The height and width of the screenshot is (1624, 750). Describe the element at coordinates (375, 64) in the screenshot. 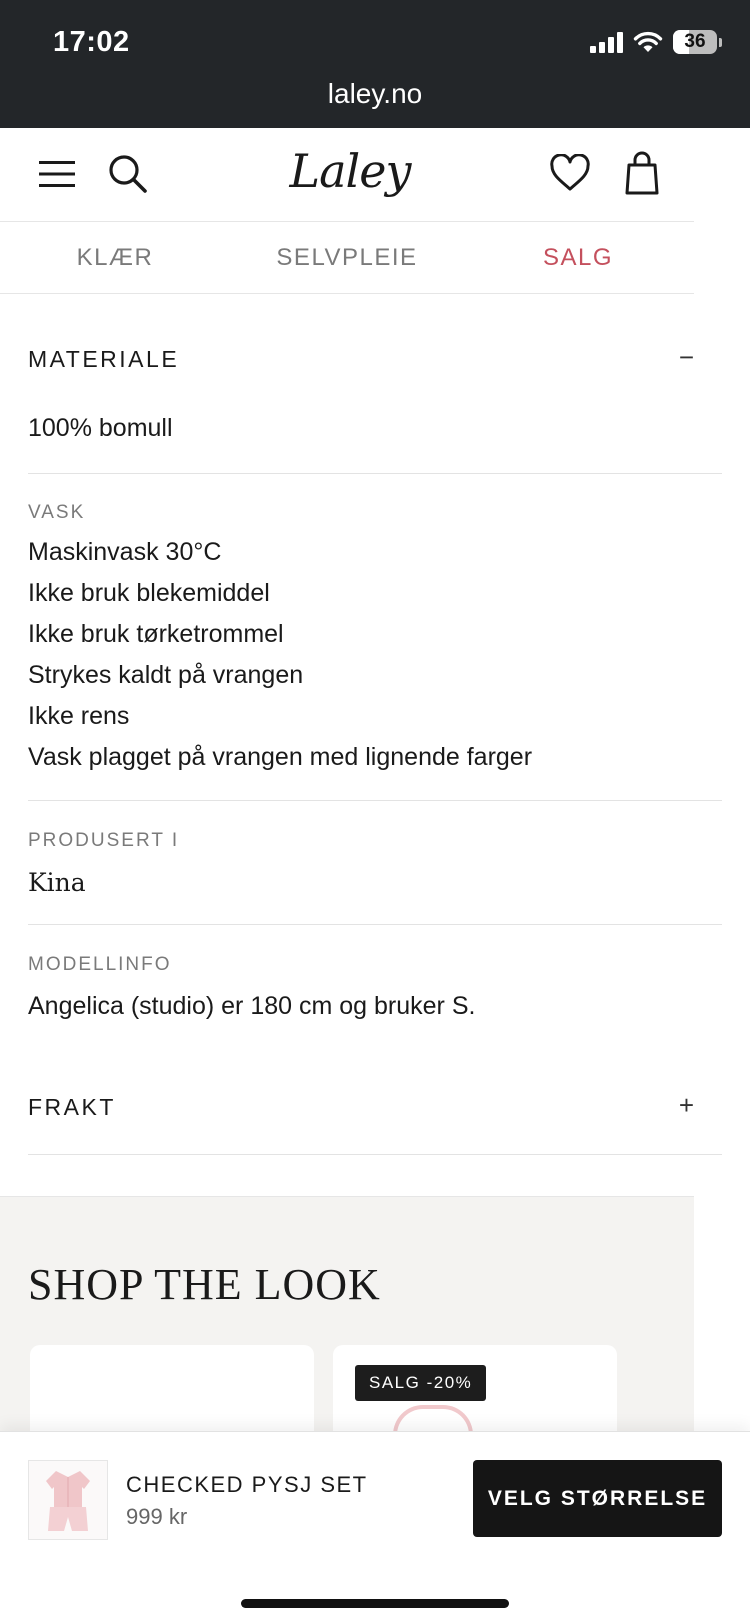

I see `browser-status-bar: 17:02 36 laley.no` at that location.